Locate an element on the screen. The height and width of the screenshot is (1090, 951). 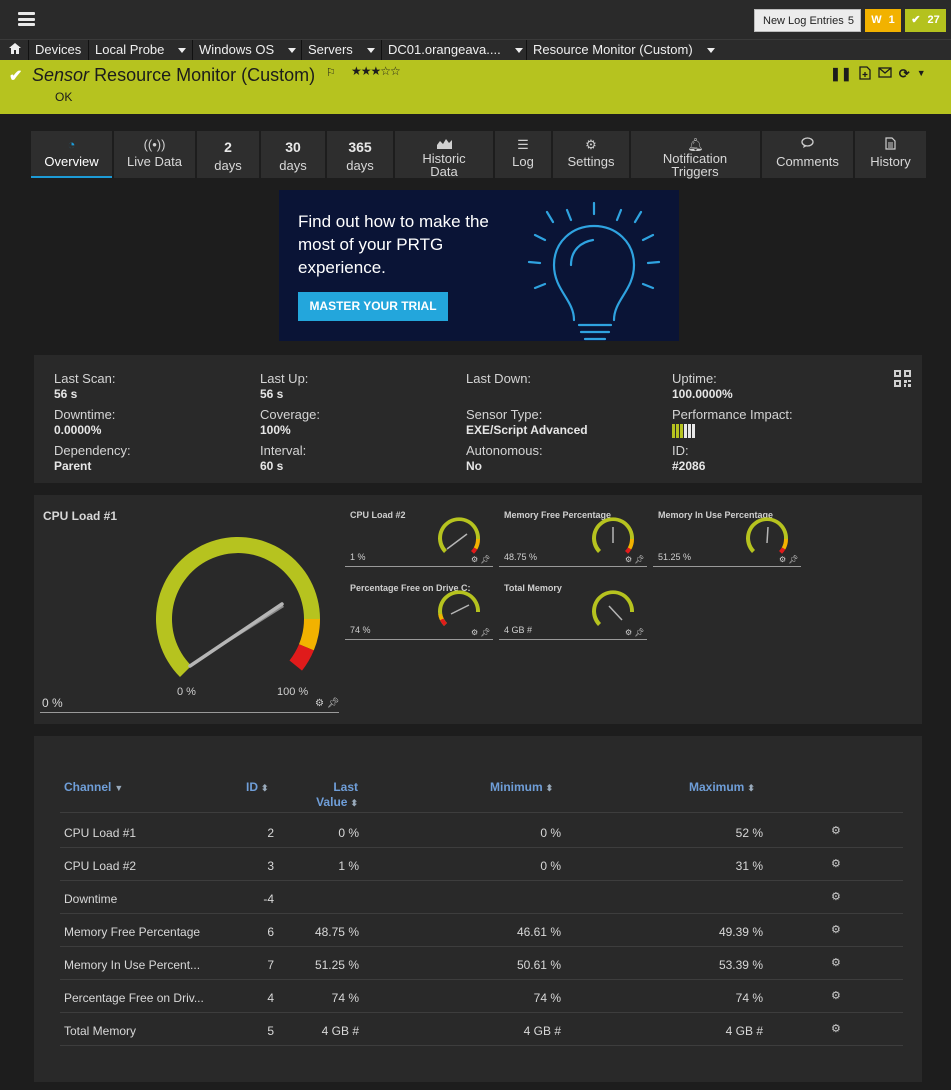
column-header-last-value: Last Value ⬍ is located at coordinates (334, 795).